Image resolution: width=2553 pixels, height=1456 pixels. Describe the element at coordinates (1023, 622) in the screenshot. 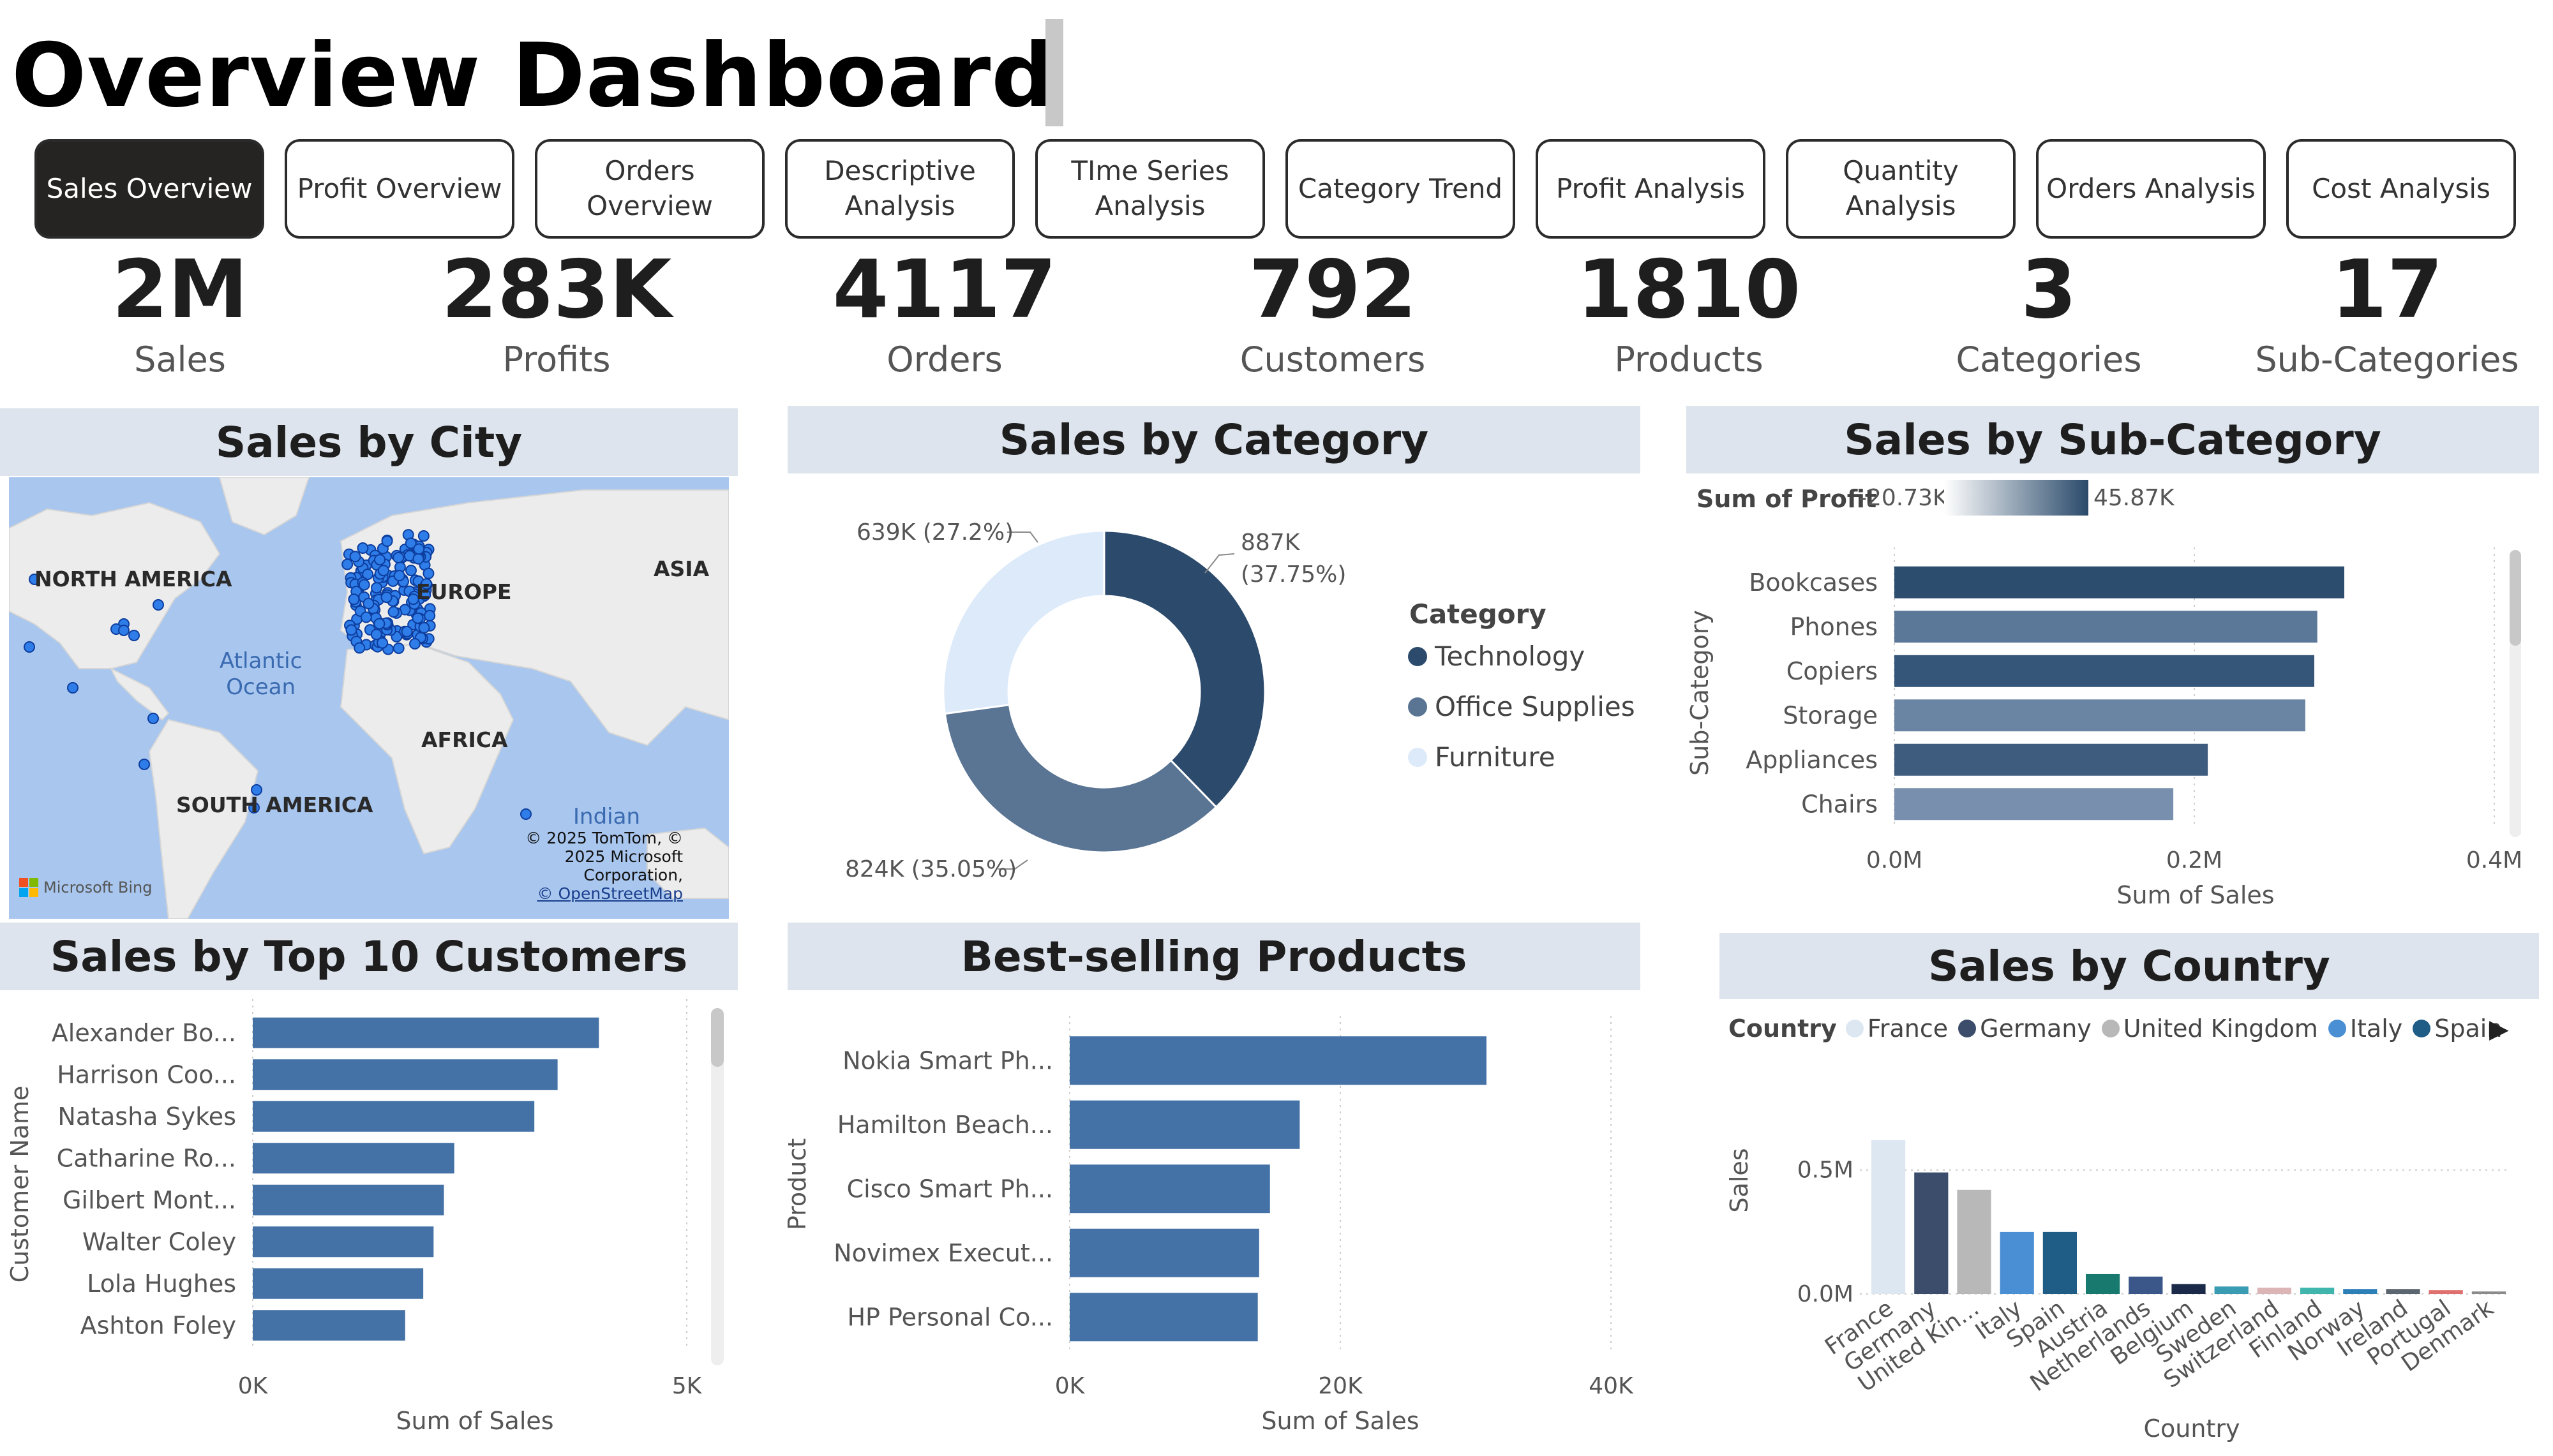

I see `donut-slice-furniture` at that location.